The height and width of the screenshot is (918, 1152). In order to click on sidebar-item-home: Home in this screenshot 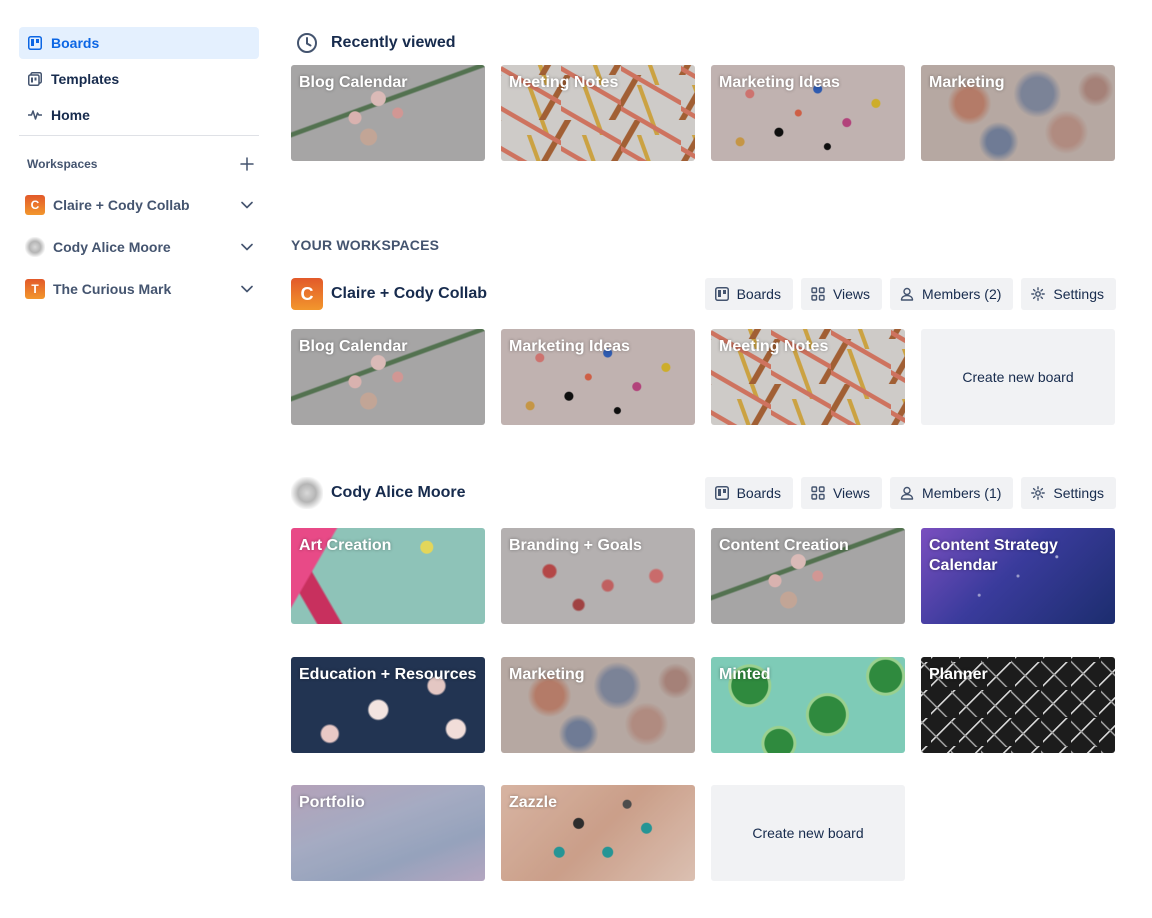, I will do `click(139, 115)`.